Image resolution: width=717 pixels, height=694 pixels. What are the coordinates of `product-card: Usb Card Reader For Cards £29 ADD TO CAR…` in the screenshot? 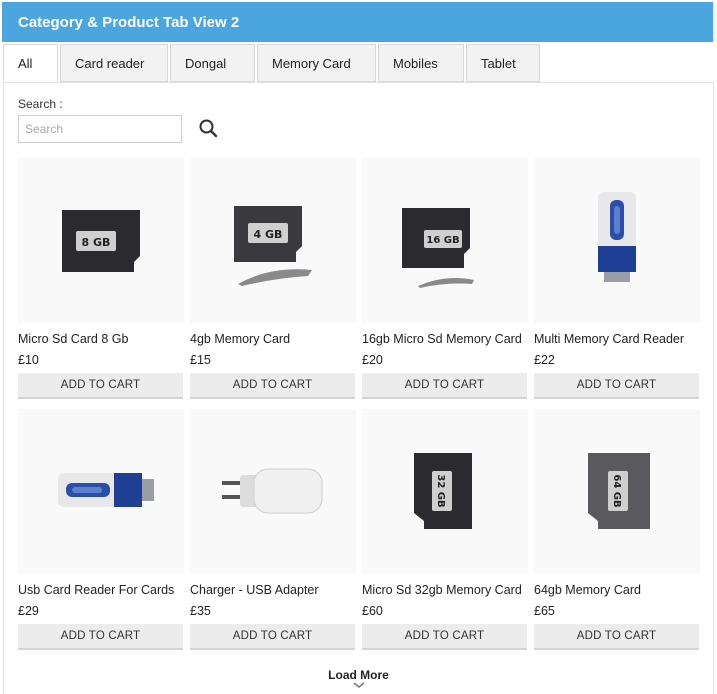 It's located at (101, 529).